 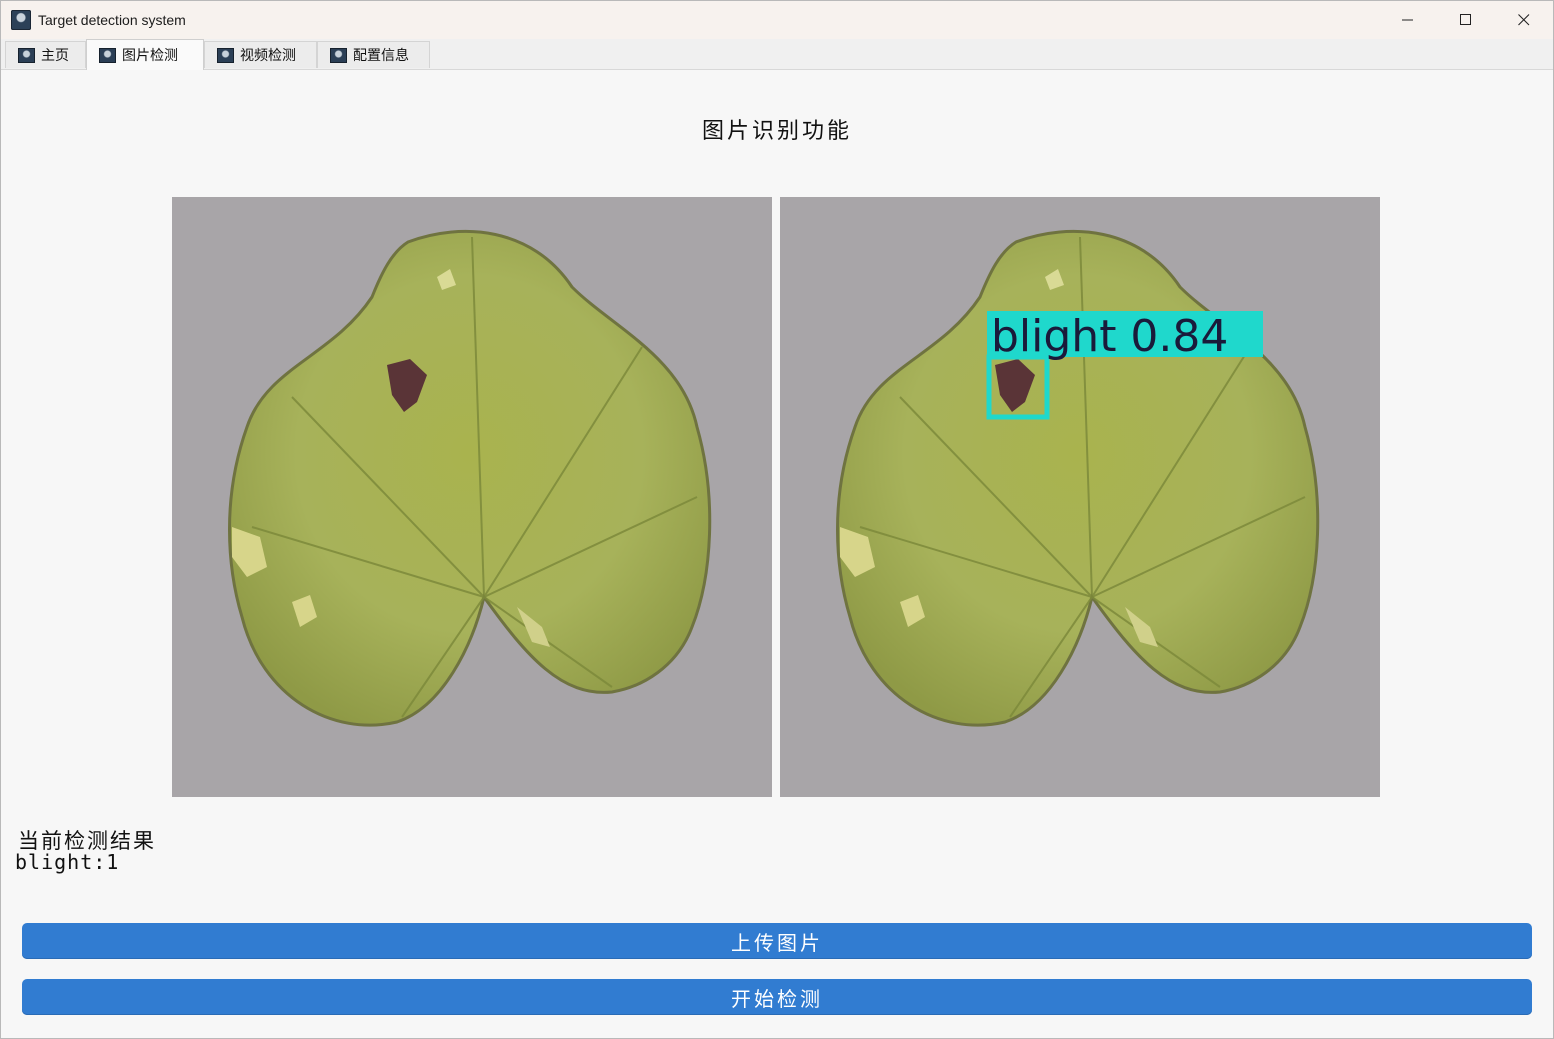 I want to click on tab-label: 图片检测, so click(x=150, y=56).